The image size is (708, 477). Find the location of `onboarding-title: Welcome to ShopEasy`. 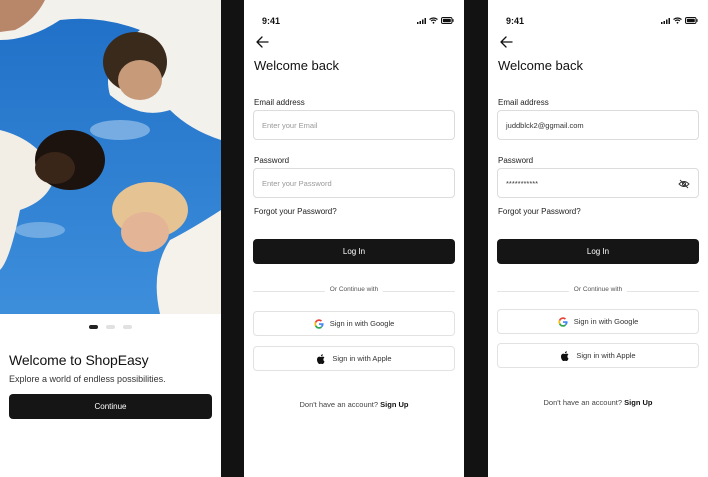

onboarding-title: Welcome to ShopEasy is located at coordinates (79, 360).